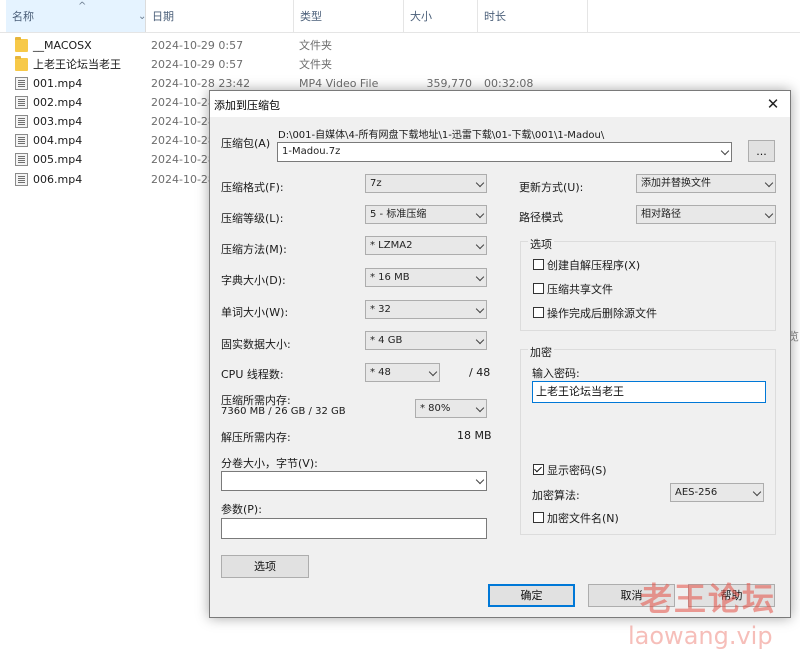 This screenshot has width=800, height=658. What do you see at coordinates (252, 187) in the screenshot?
I see `format-label: 压缩格式(F):` at bounding box center [252, 187].